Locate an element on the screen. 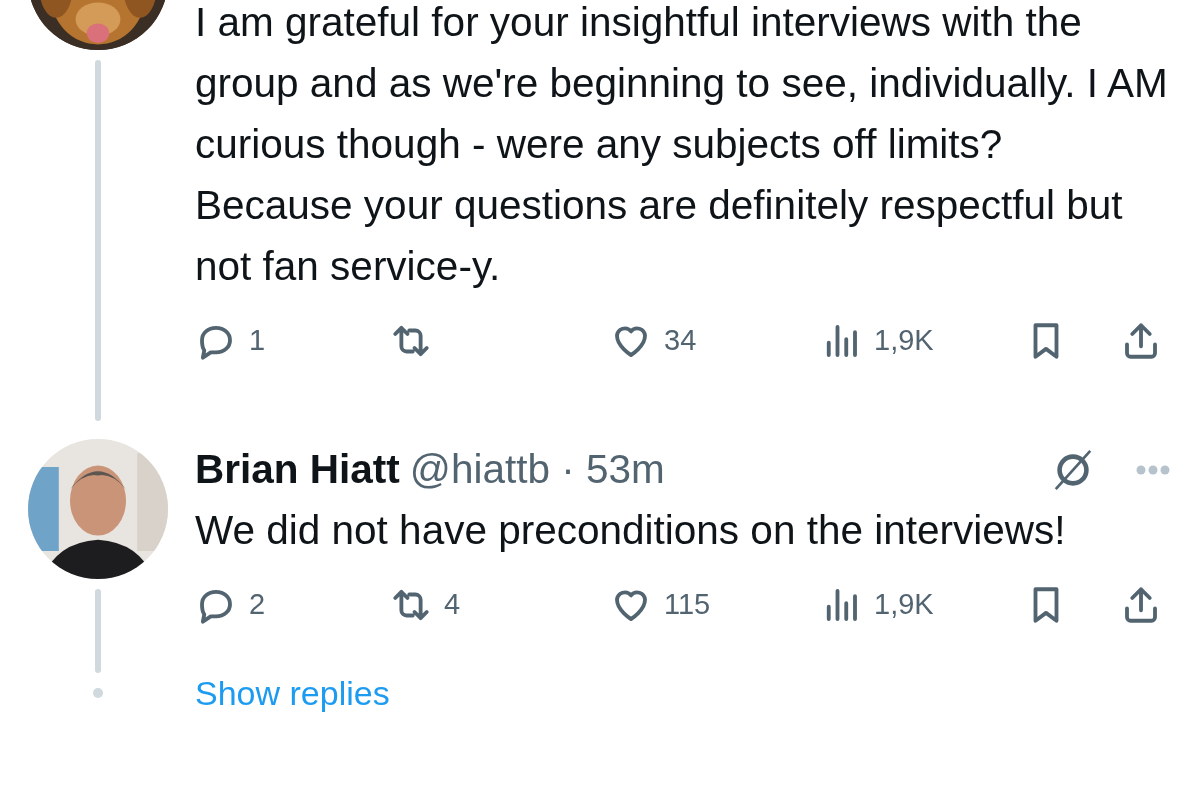  count-label: 4 is located at coordinates (452, 605).